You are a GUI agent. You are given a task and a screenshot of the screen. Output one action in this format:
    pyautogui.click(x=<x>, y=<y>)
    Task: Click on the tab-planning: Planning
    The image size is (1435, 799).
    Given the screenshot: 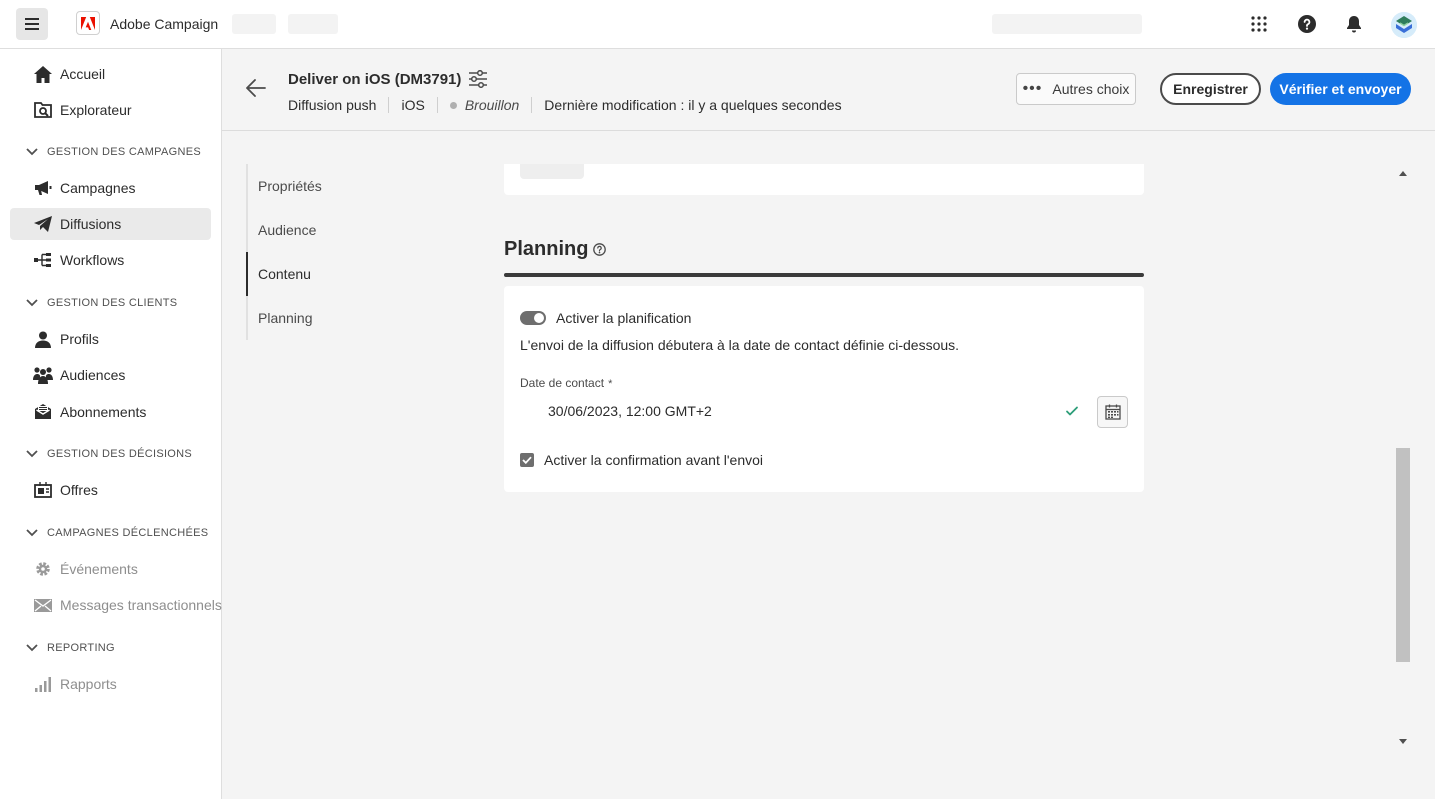 What is the action you would take?
    pyautogui.click(x=285, y=318)
    